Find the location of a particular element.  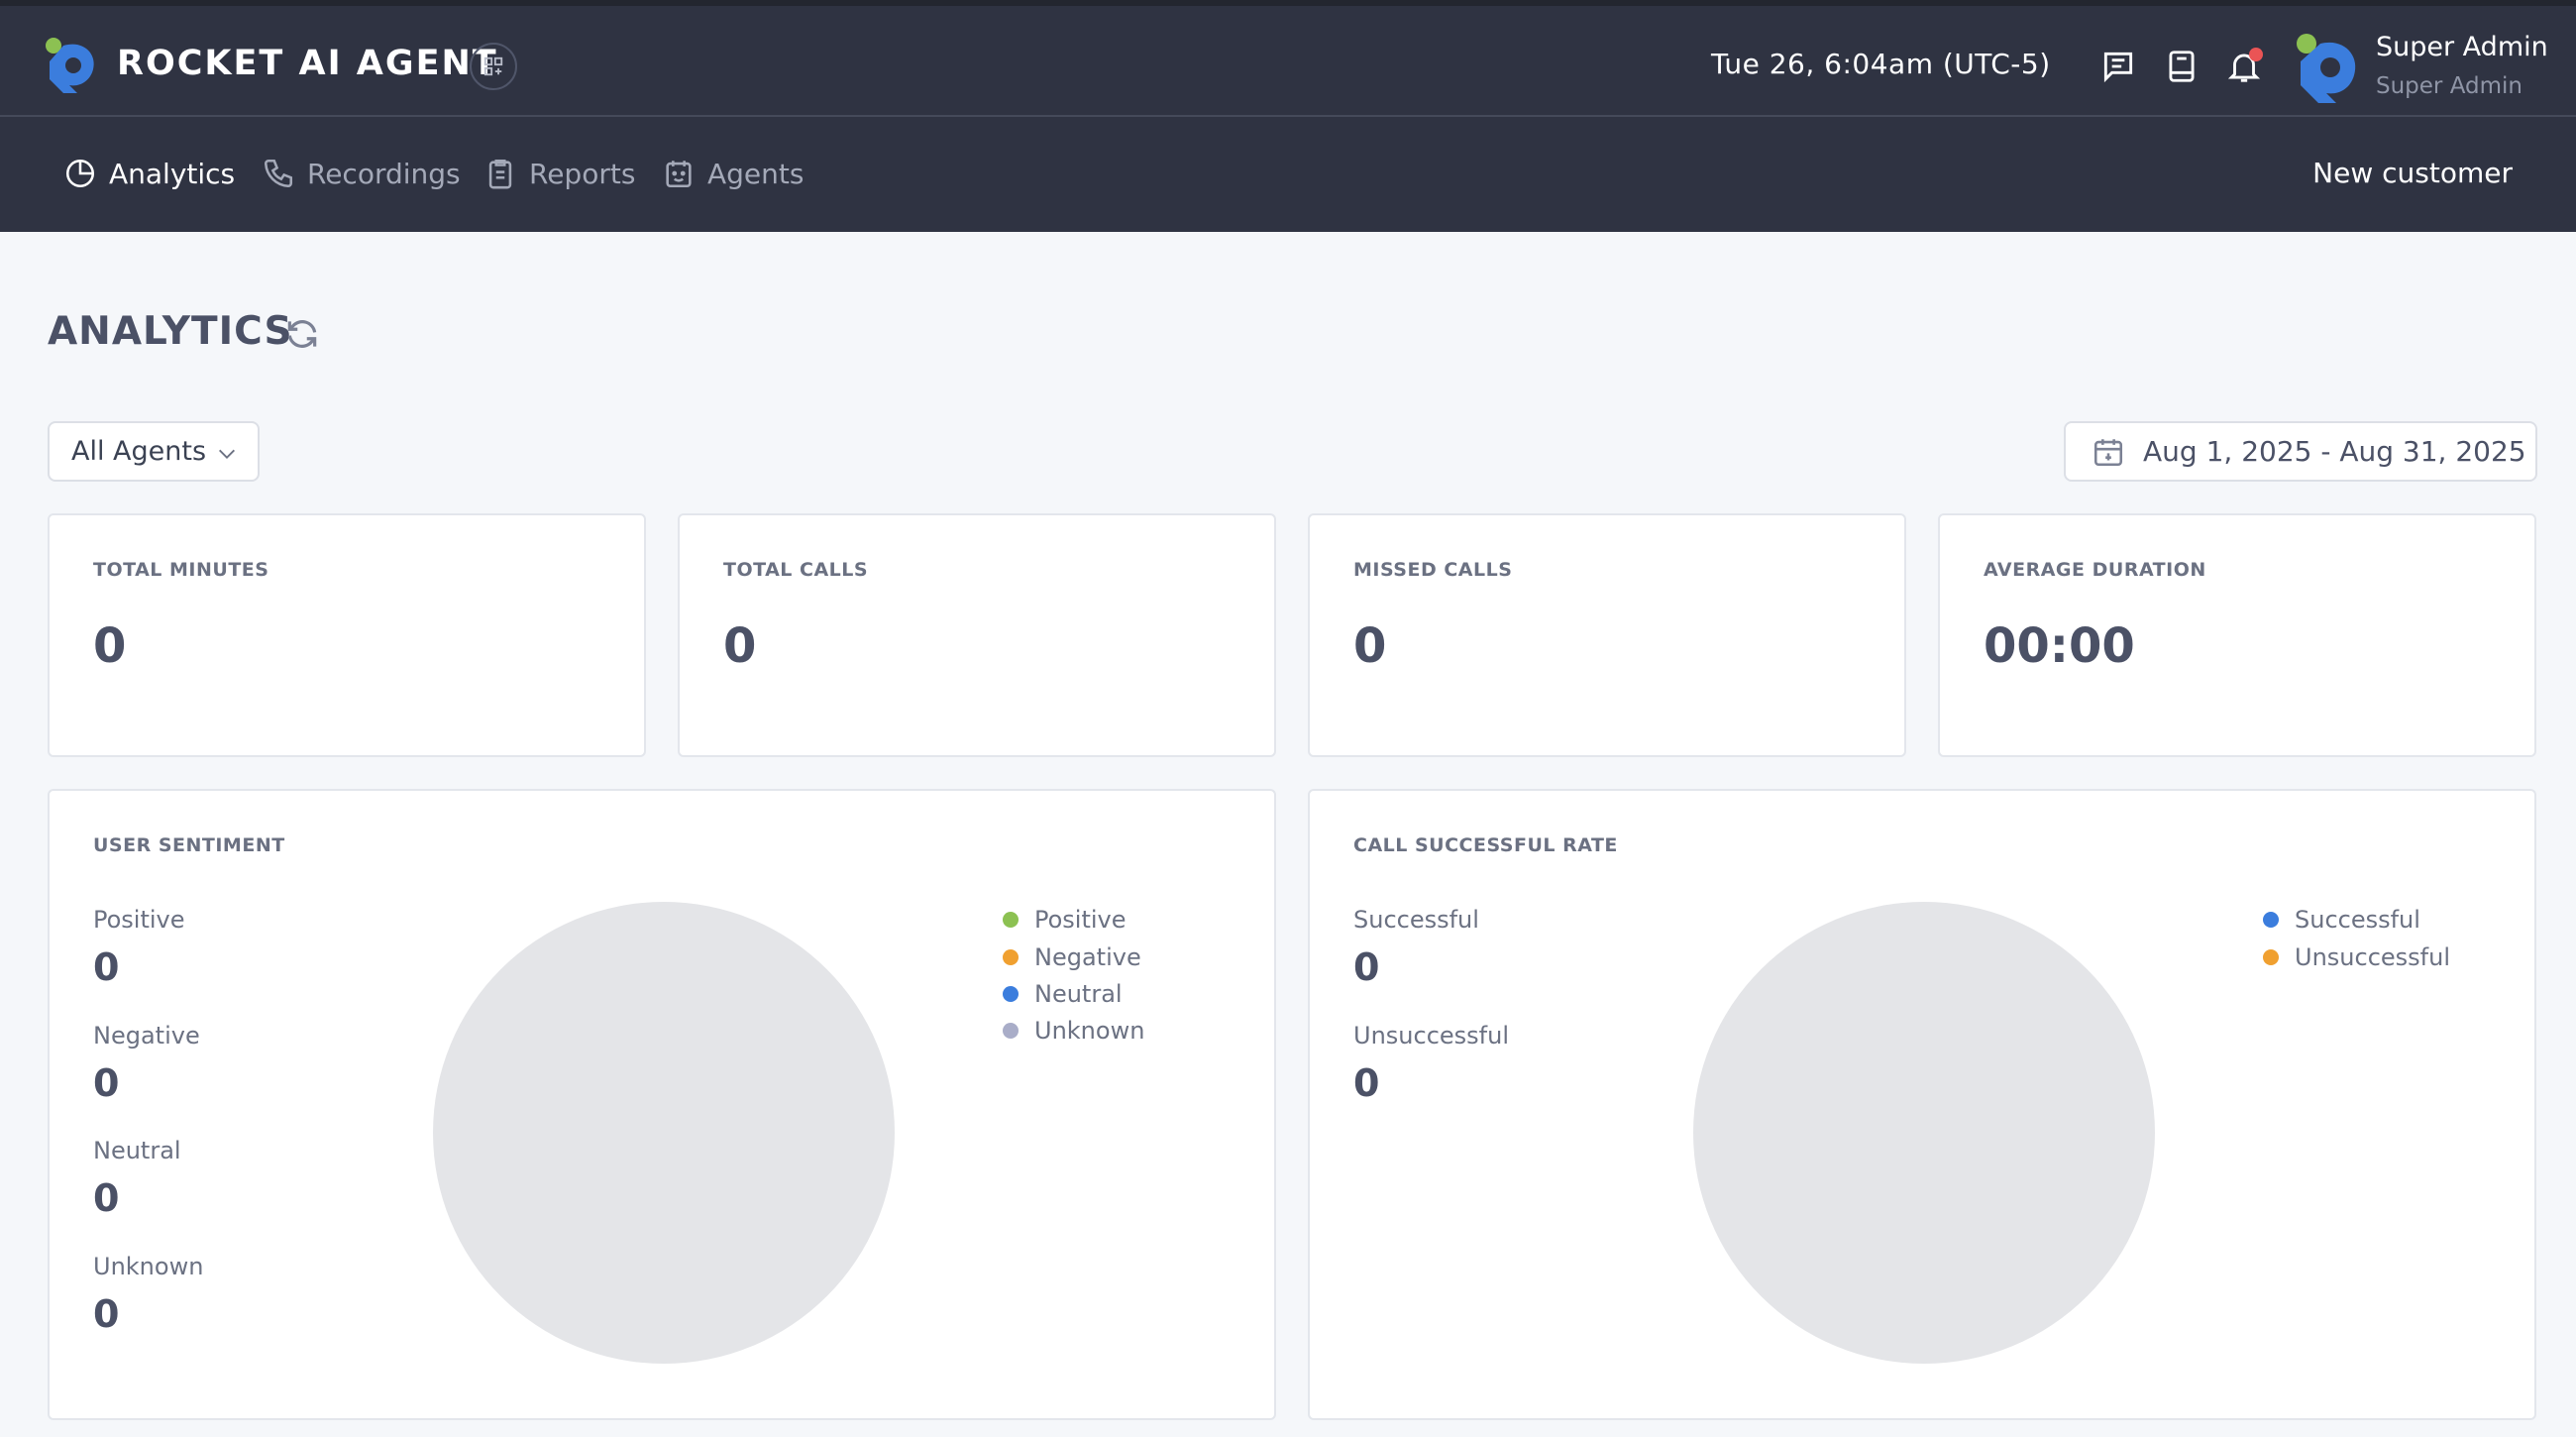

legend-item-positive: Positive is located at coordinates (1065, 920).